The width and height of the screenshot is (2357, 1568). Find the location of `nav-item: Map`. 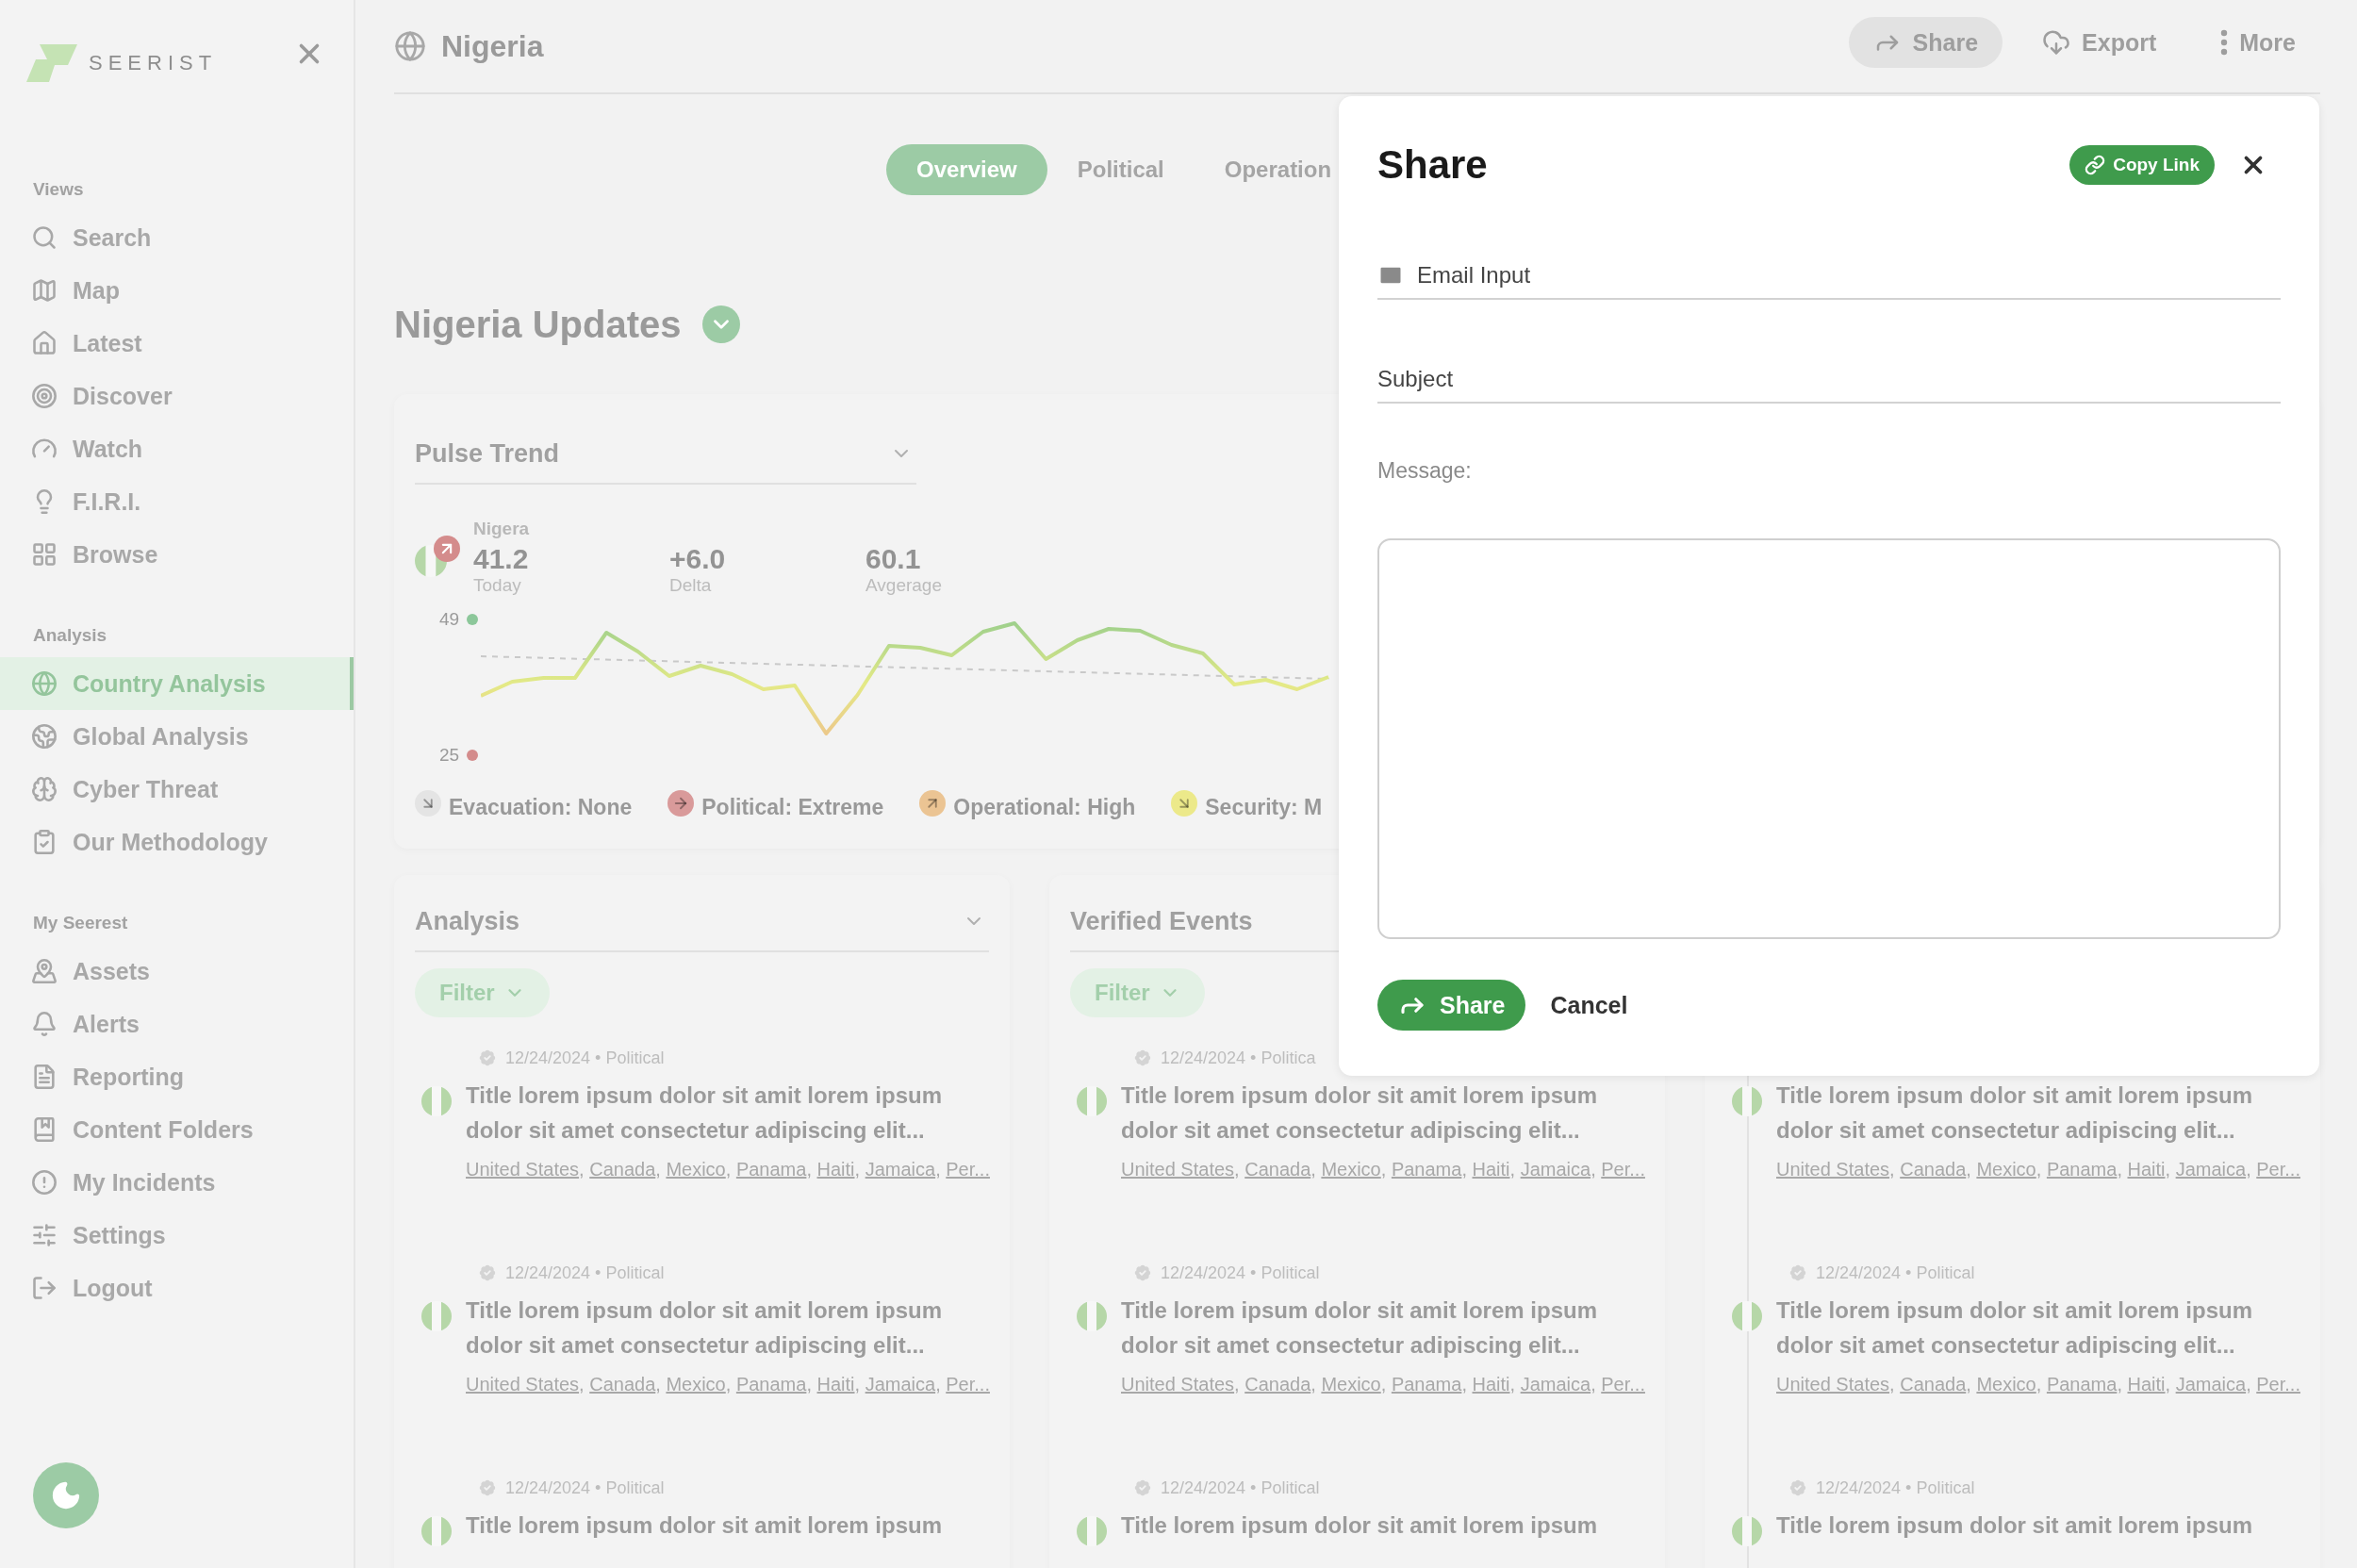

nav-item: Map is located at coordinates (177, 291).